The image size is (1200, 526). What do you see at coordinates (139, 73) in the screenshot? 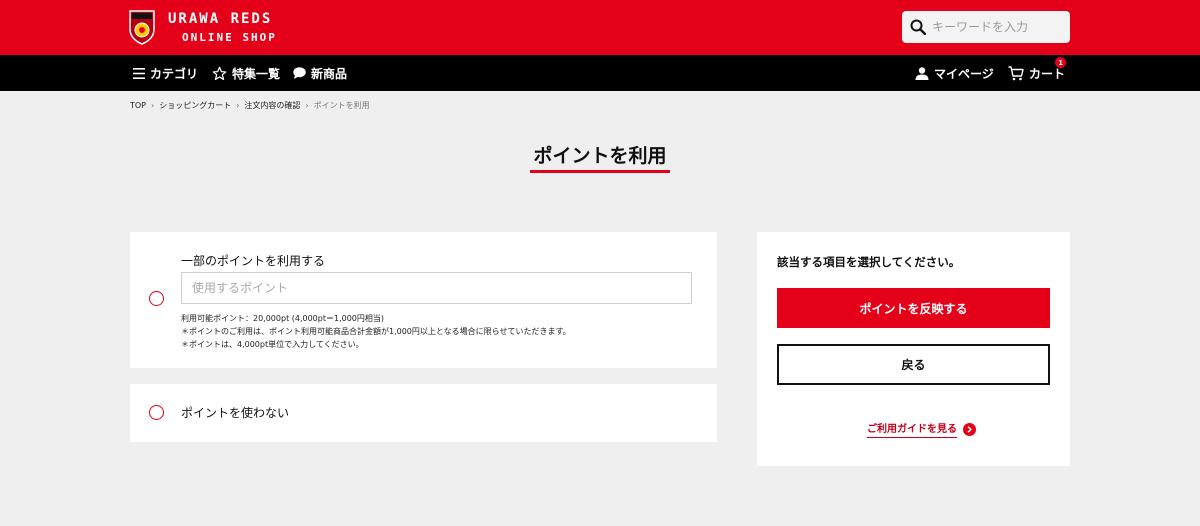
I see `menu-icon` at bounding box center [139, 73].